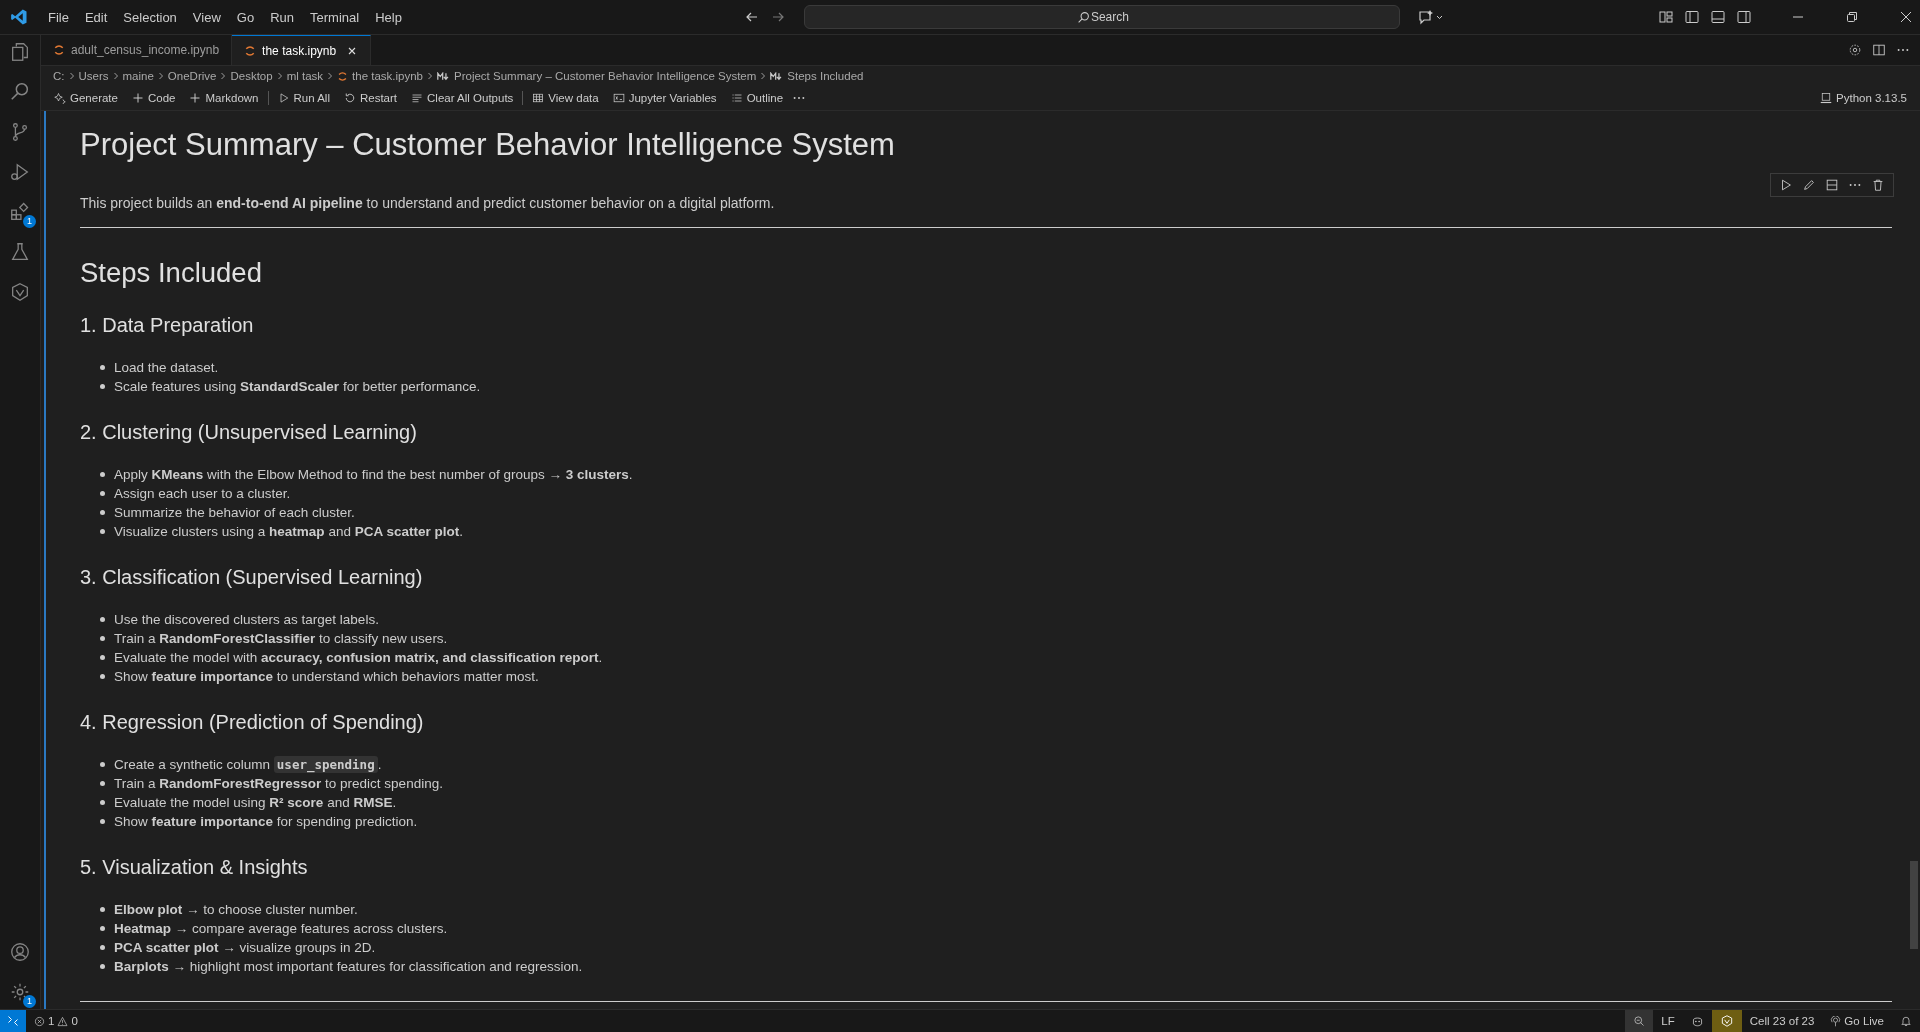 The width and height of the screenshot is (1920, 1032). Describe the element at coordinates (1832, 185) in the screenshot. I see `split-cell-icon` at that location.